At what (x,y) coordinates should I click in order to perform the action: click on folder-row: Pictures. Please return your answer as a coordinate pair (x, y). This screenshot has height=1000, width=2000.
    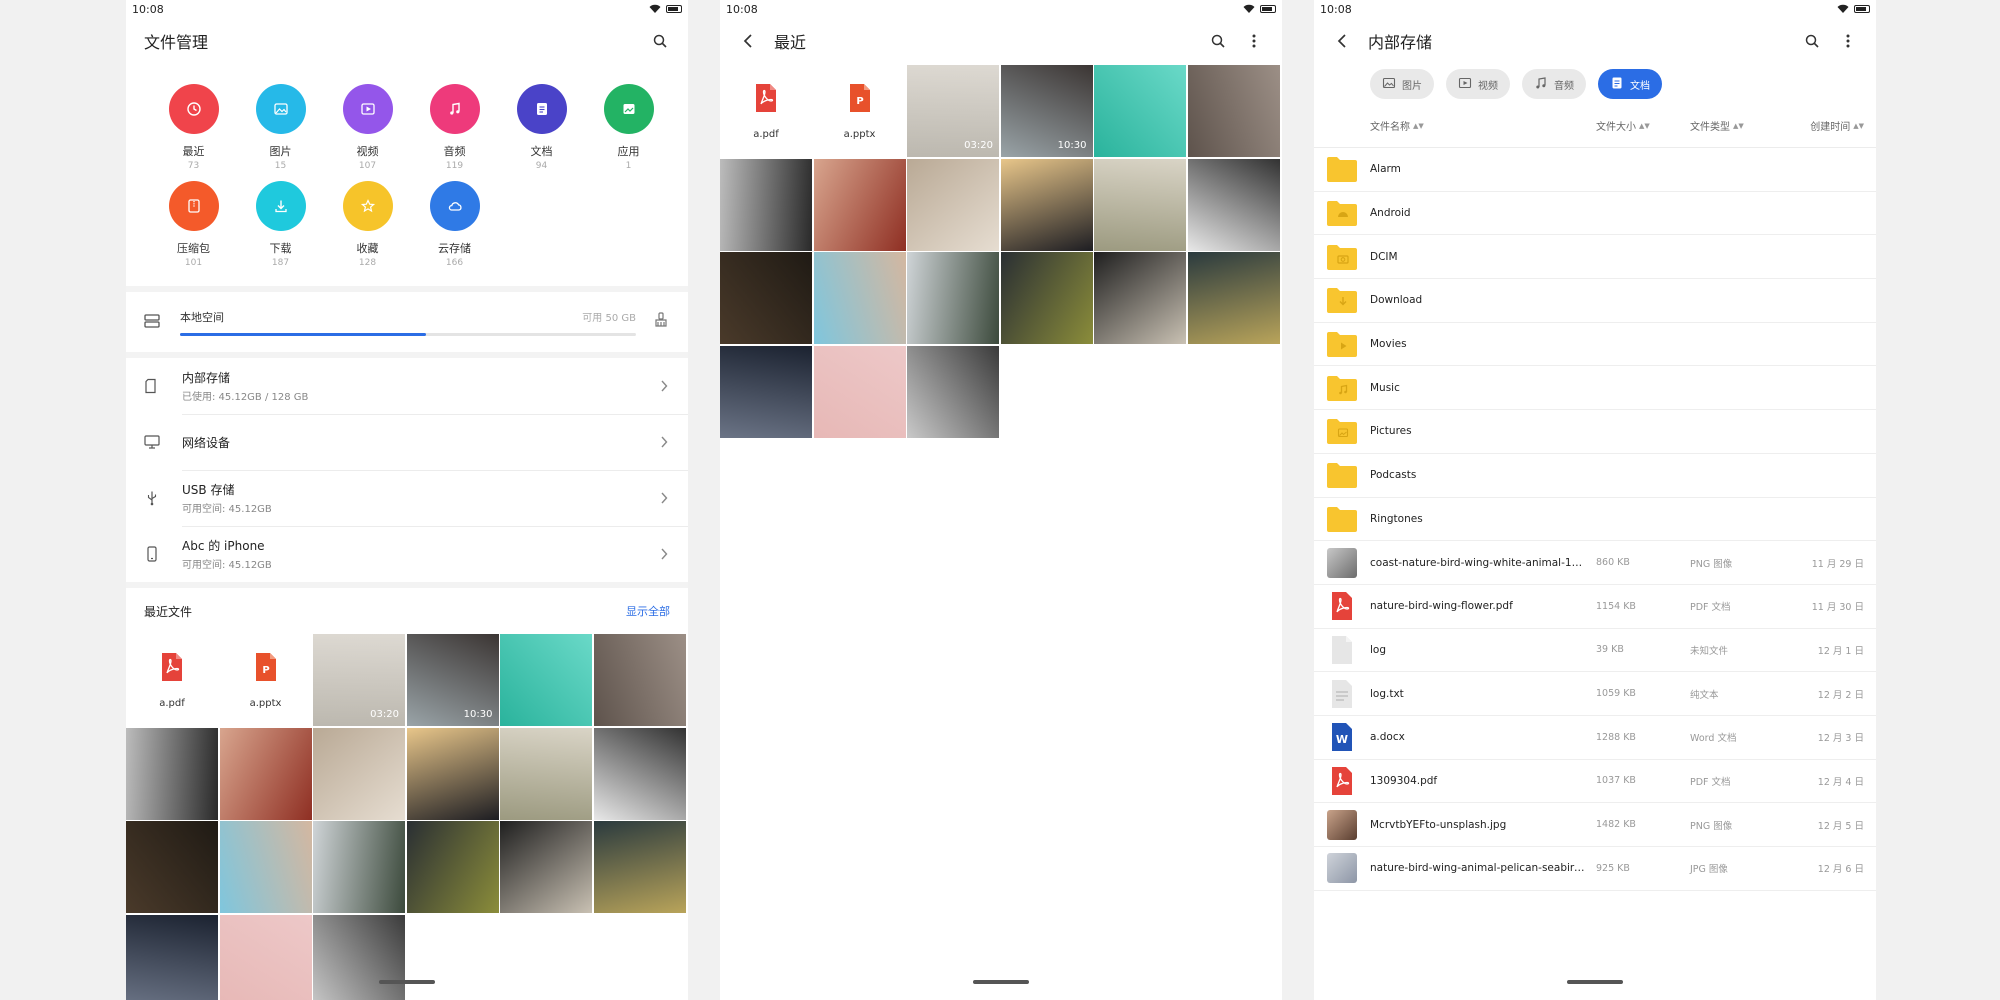
    Looking at the image, I should click on (1595, 432).